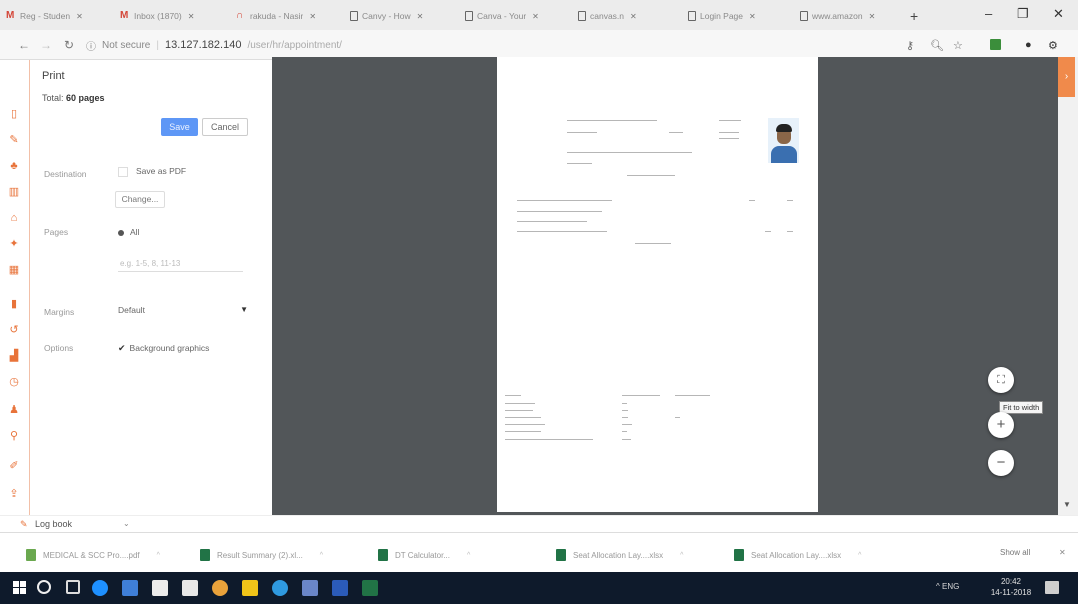 The image size is (1078, 604). What do you see at coordinates (14, 304) in the screenshot?
I see `file-icon: ▮` at bounding box center [14, 304].